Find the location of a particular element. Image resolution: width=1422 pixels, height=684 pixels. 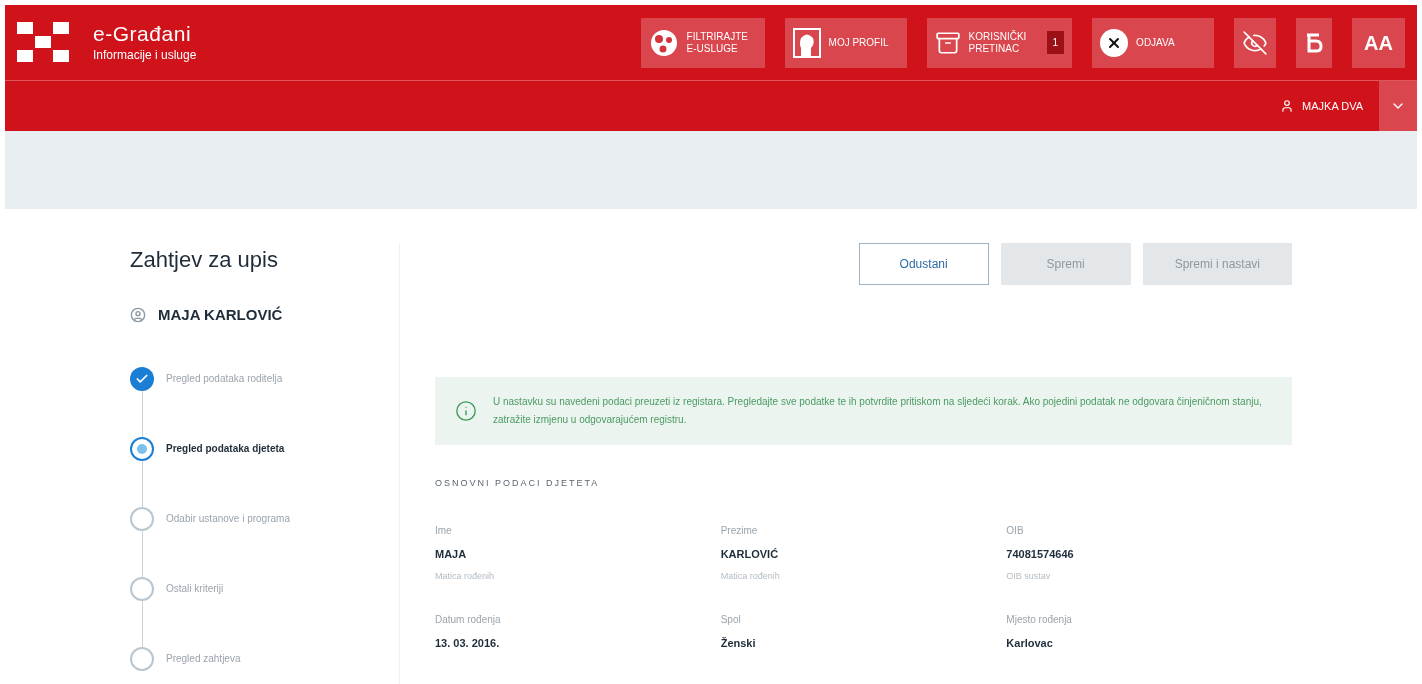

header-action-button: FILTRIRAJTE E-USLUGE is located at coordinates (702, 42).